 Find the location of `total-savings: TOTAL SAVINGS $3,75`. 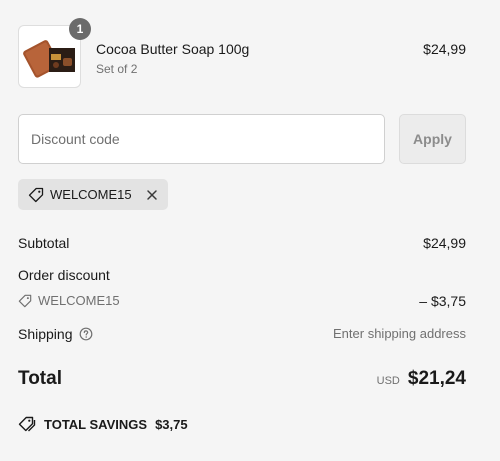

total-savings: TOTAL SAVINGS $3,75 is located at coordinates (103, 424).